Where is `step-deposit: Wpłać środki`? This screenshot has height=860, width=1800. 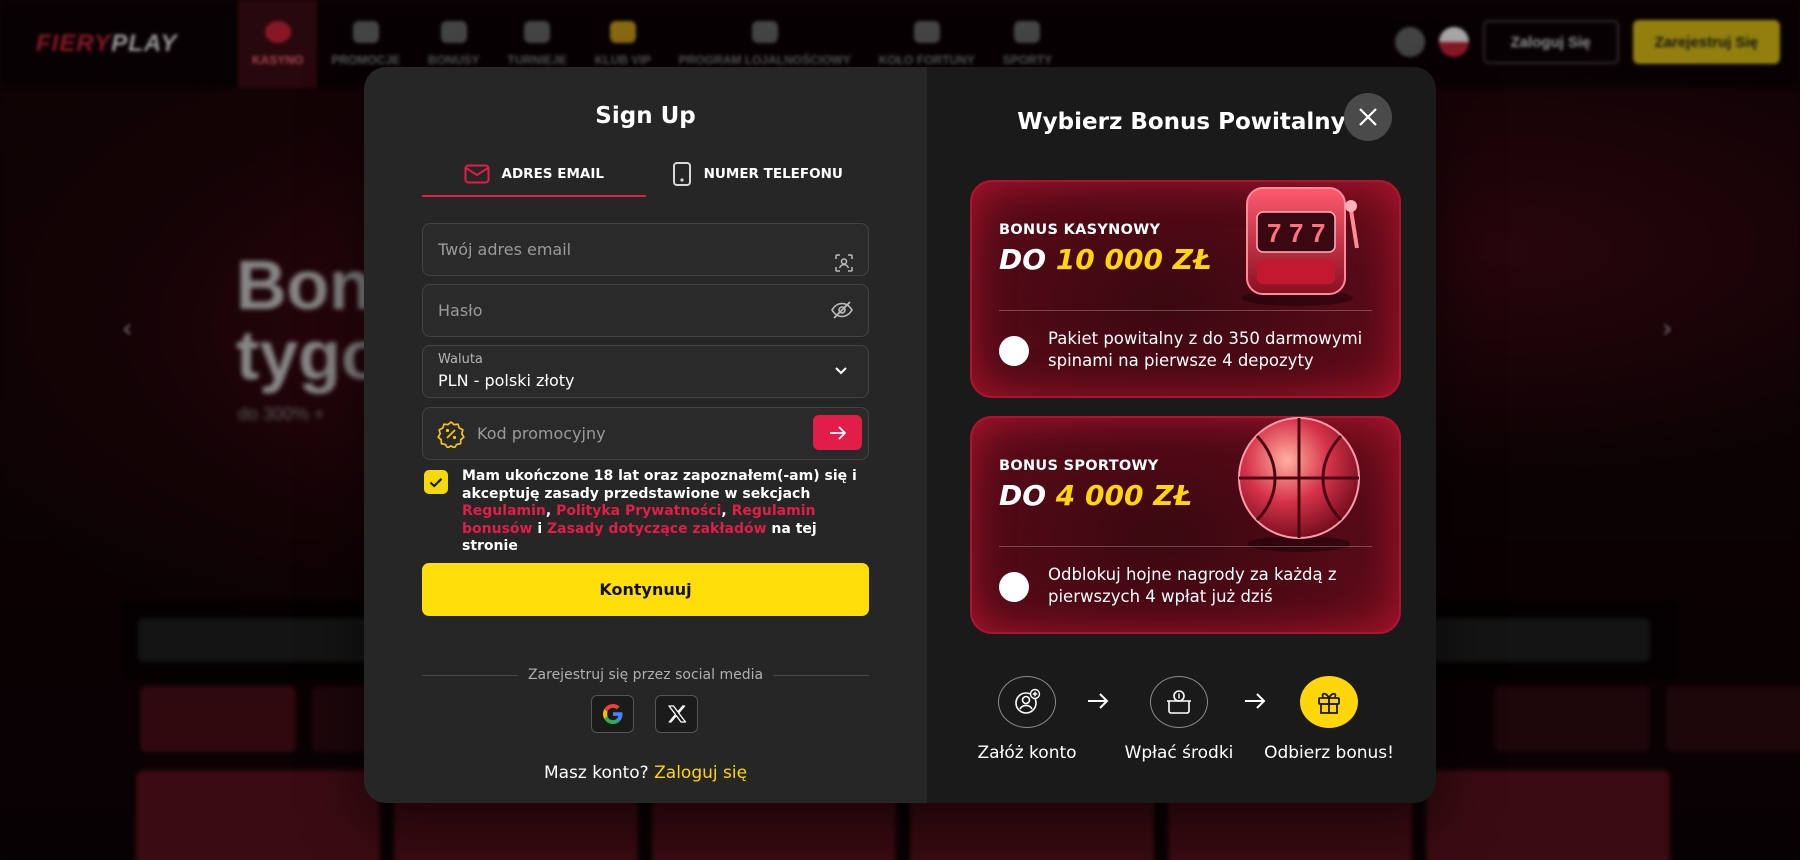
step-deposit: Wpłać środki is located at coordinates (1179, 719).